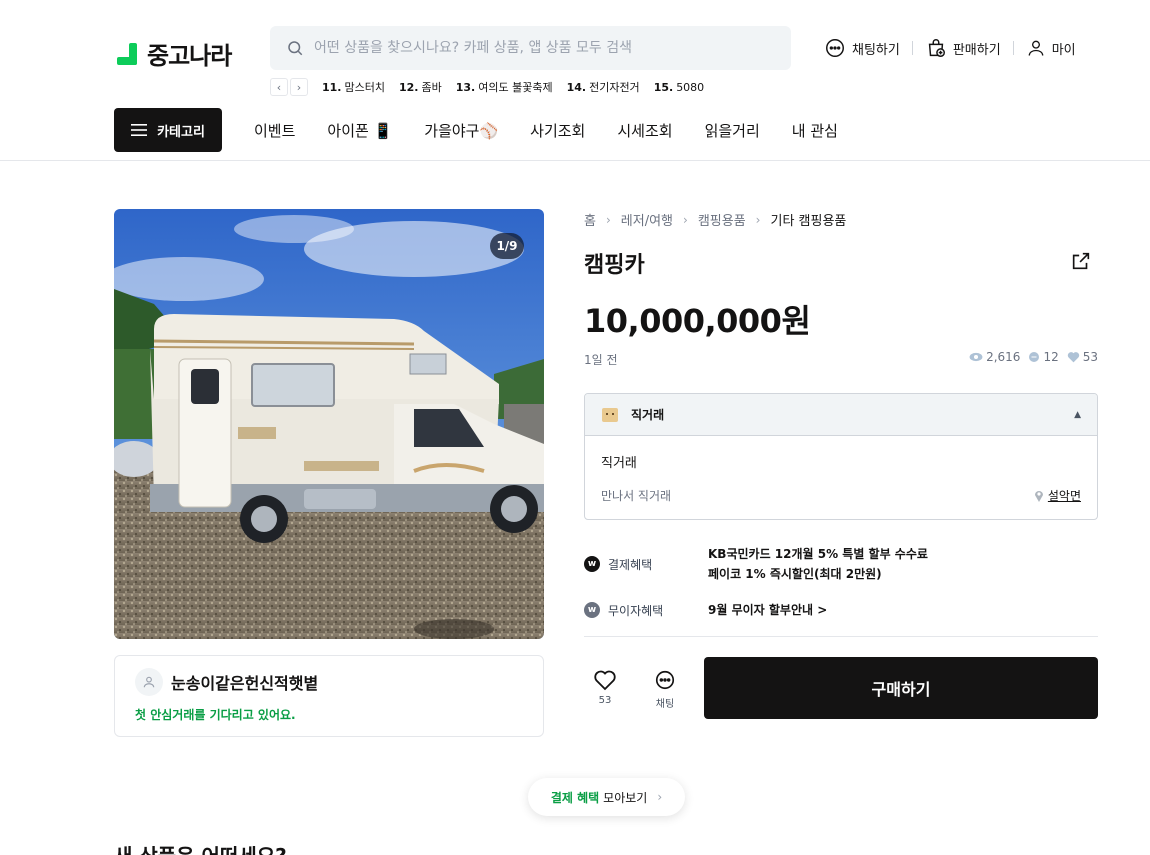 The image size is (1150, 855). What do you see at coordinates (630, 564) in the screenshot?
I see `payment-benefit-label: 결제혜택` at bounding box center [630, 564].